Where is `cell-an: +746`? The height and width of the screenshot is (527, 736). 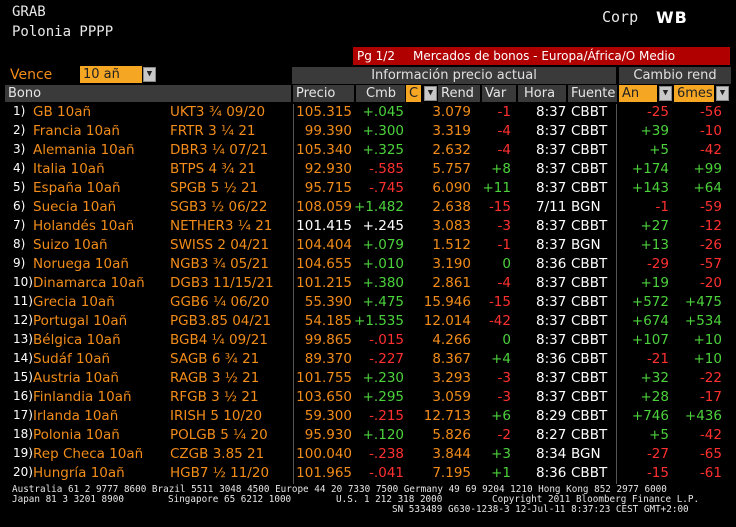 cell-an: +746 is located at coordinates (650, 416).